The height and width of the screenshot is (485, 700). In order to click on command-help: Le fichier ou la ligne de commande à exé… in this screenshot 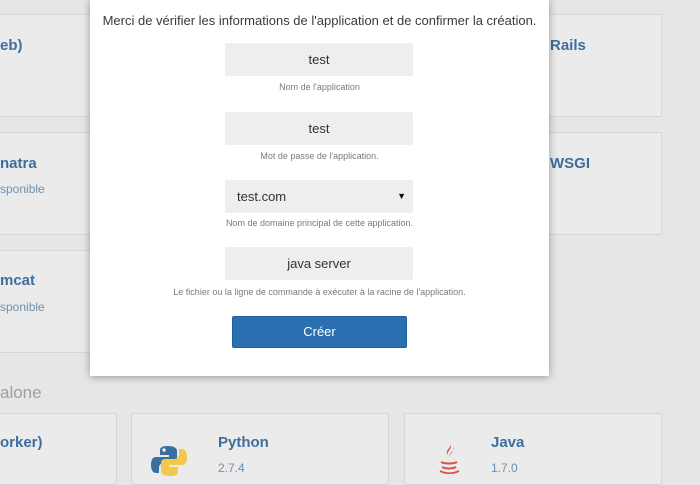, I will do `click(319, 292)`.